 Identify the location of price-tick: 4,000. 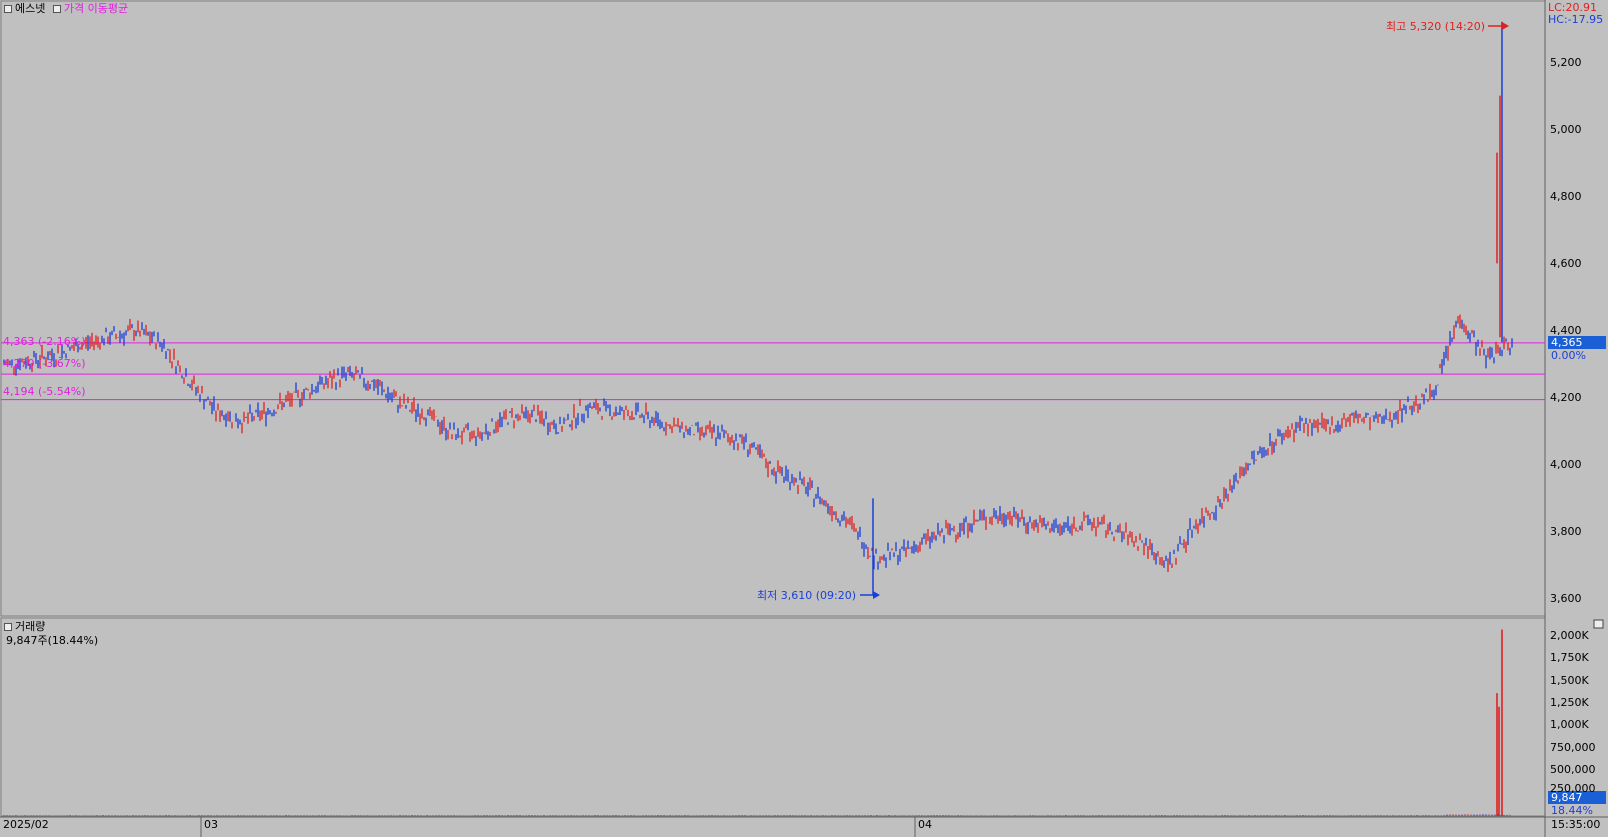
(1566, 464).